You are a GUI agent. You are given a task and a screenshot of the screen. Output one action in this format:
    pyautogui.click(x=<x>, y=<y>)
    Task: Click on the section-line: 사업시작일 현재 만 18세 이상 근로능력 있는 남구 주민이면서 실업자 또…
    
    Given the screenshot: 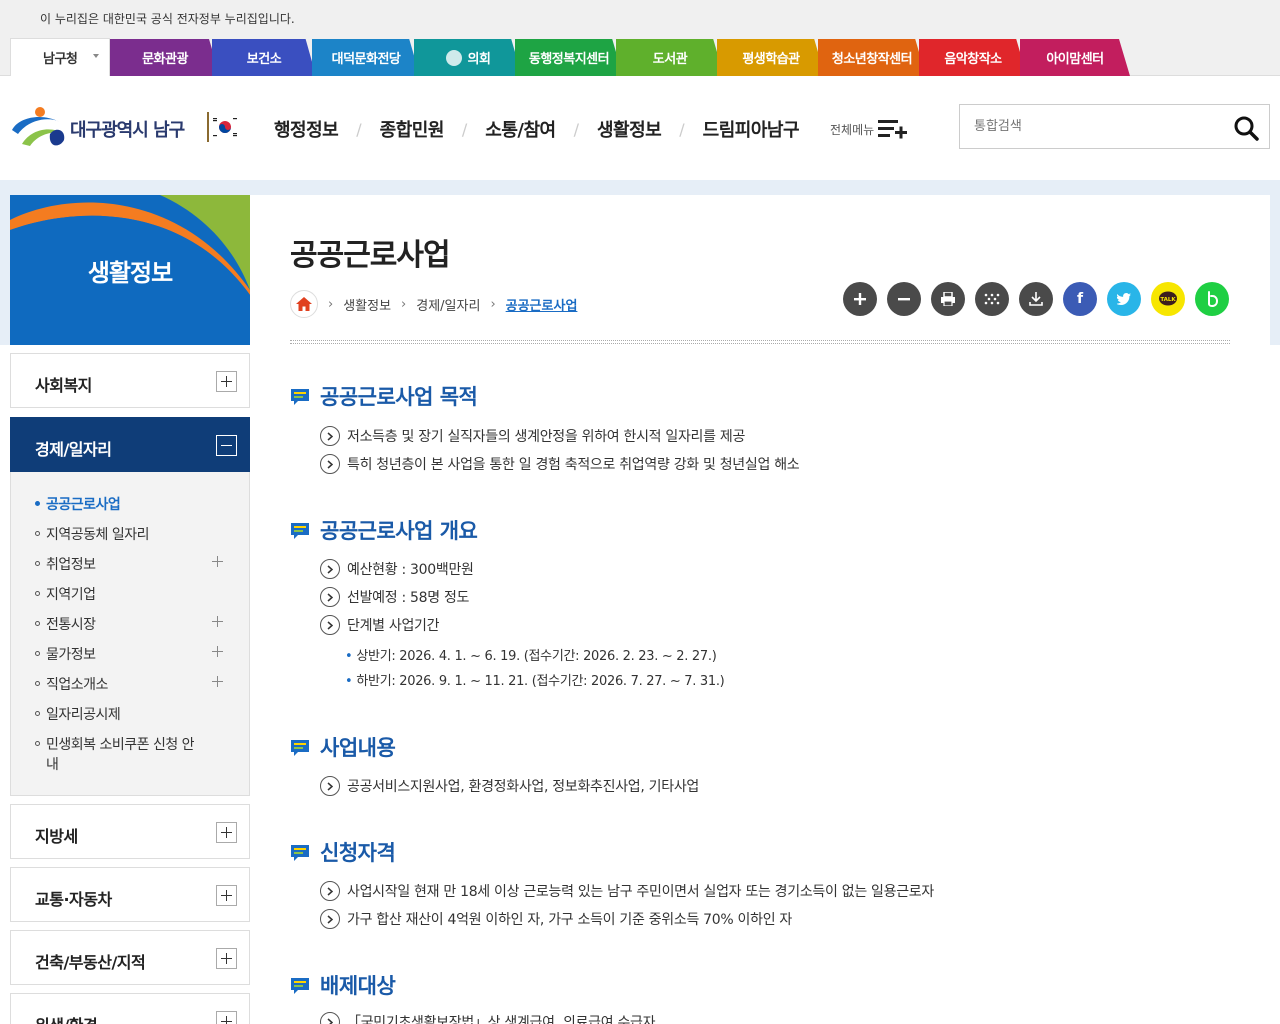 What is the action you would take?
    pyautogui.click(x=627, y=891)
    